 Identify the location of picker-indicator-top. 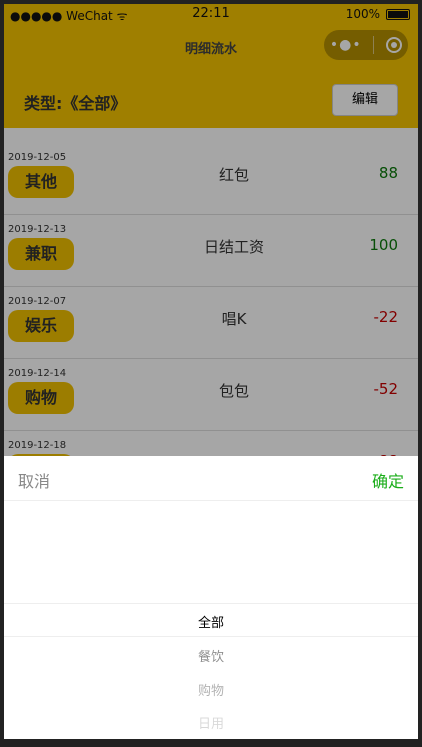
(211, 603).